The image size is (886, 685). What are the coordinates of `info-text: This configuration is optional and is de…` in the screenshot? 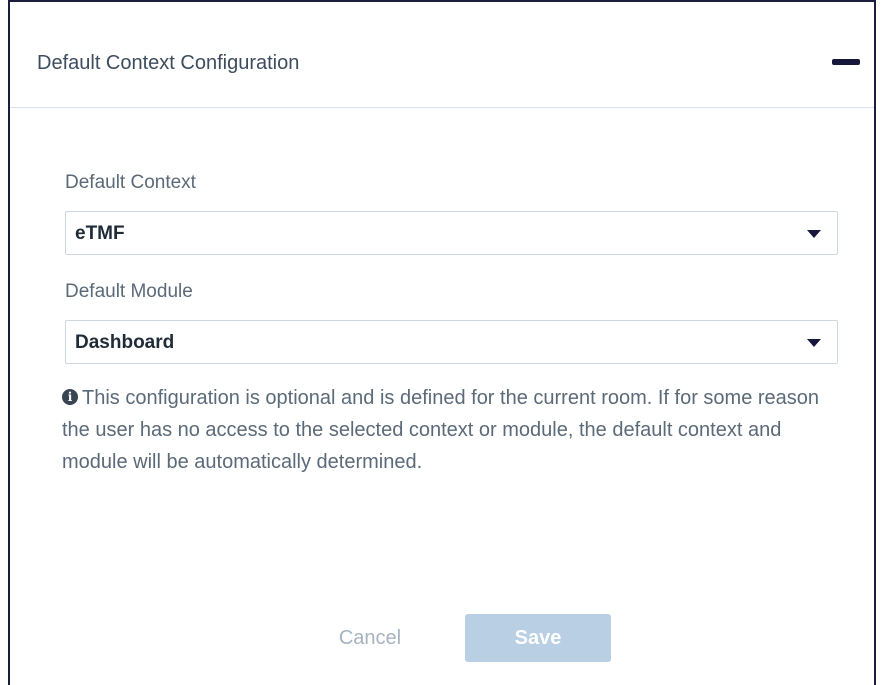 It's located at (441, 430).